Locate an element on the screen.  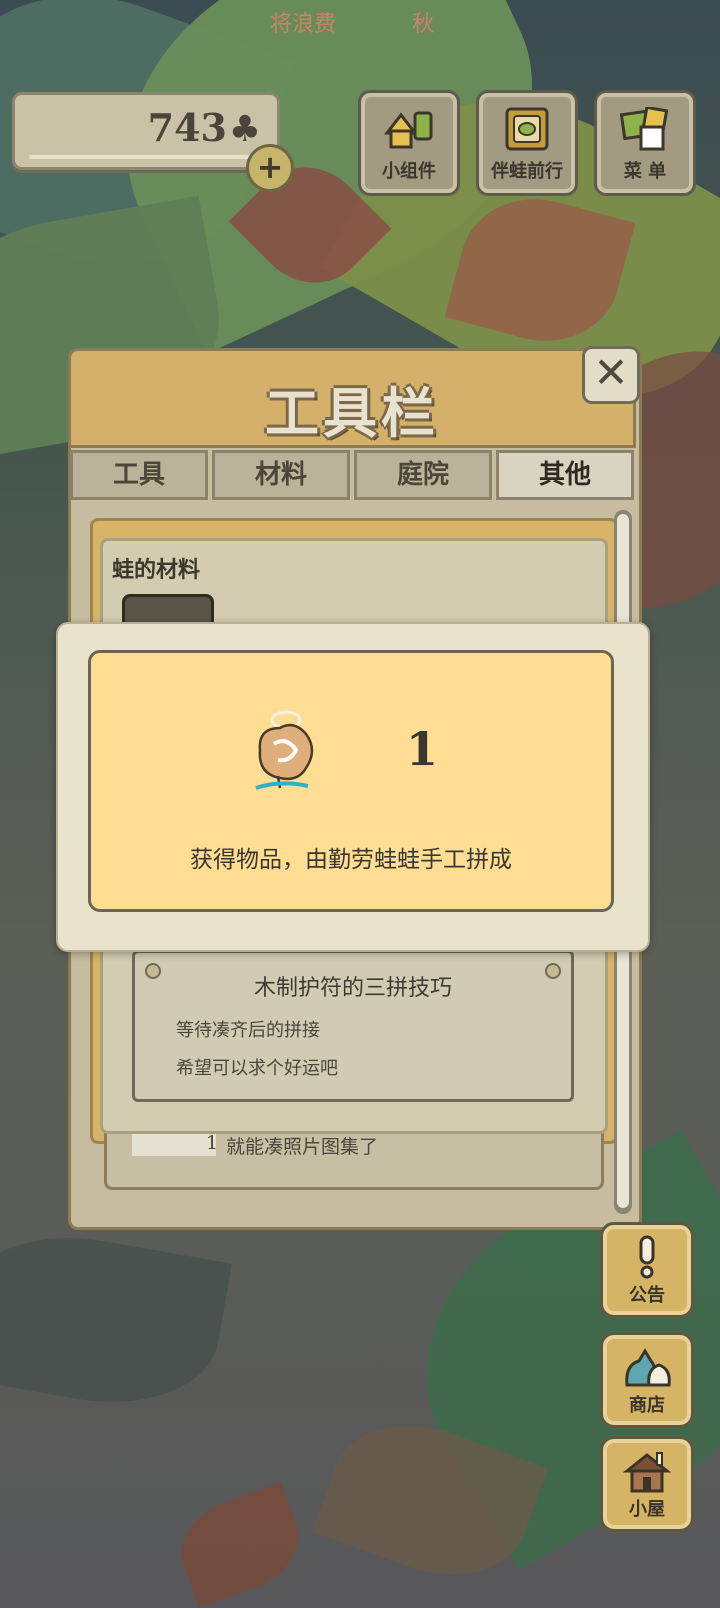
tab-other: 其他 is located at coordinates (565, 475).